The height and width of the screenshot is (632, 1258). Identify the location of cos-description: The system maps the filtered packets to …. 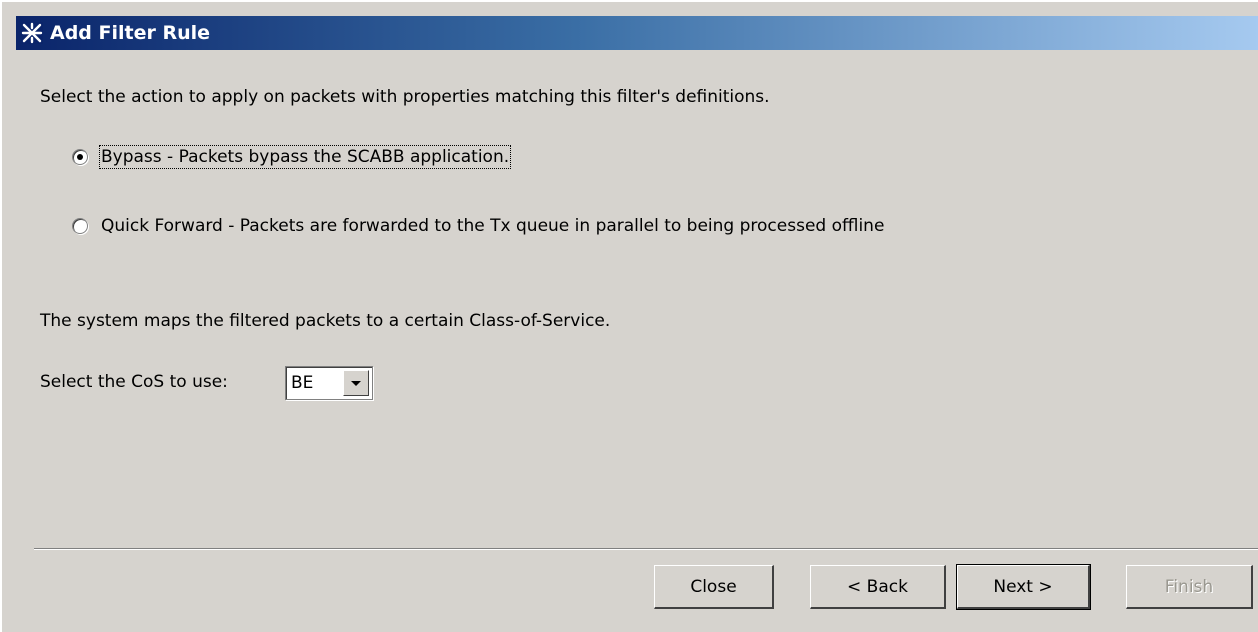
(325, 321).